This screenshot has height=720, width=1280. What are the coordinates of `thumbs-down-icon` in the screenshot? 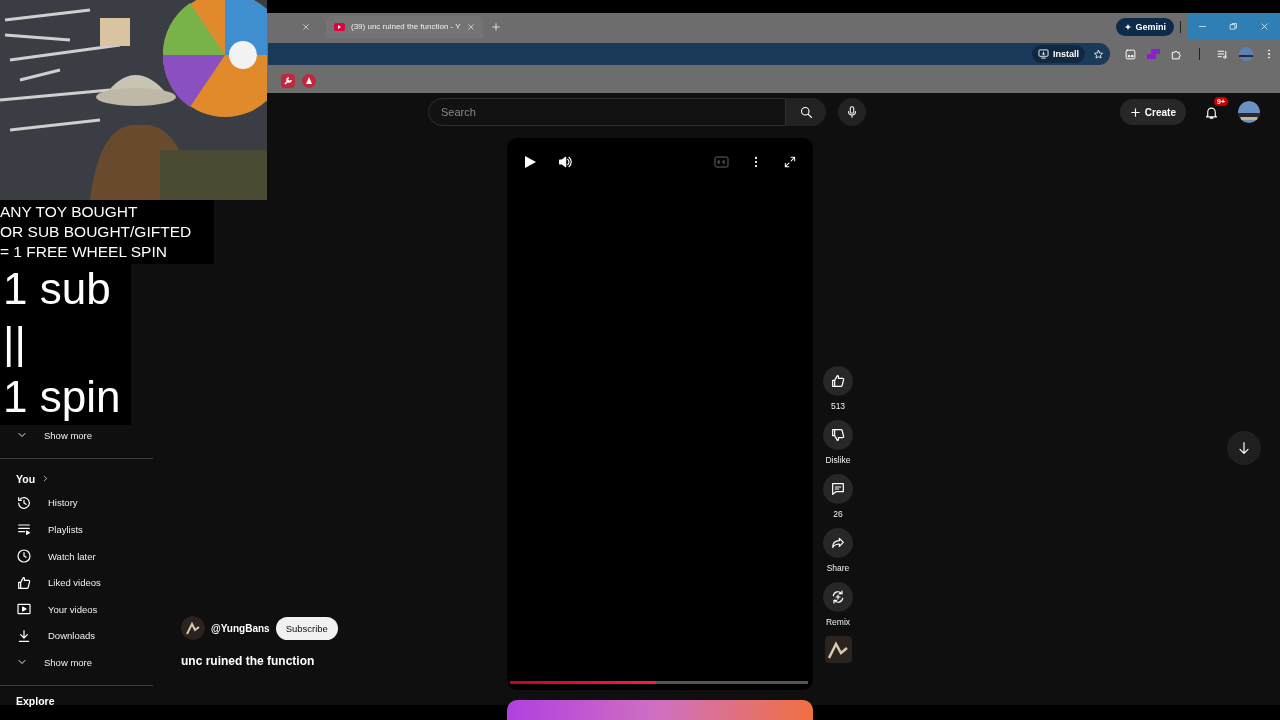 It's located at (838, 435).